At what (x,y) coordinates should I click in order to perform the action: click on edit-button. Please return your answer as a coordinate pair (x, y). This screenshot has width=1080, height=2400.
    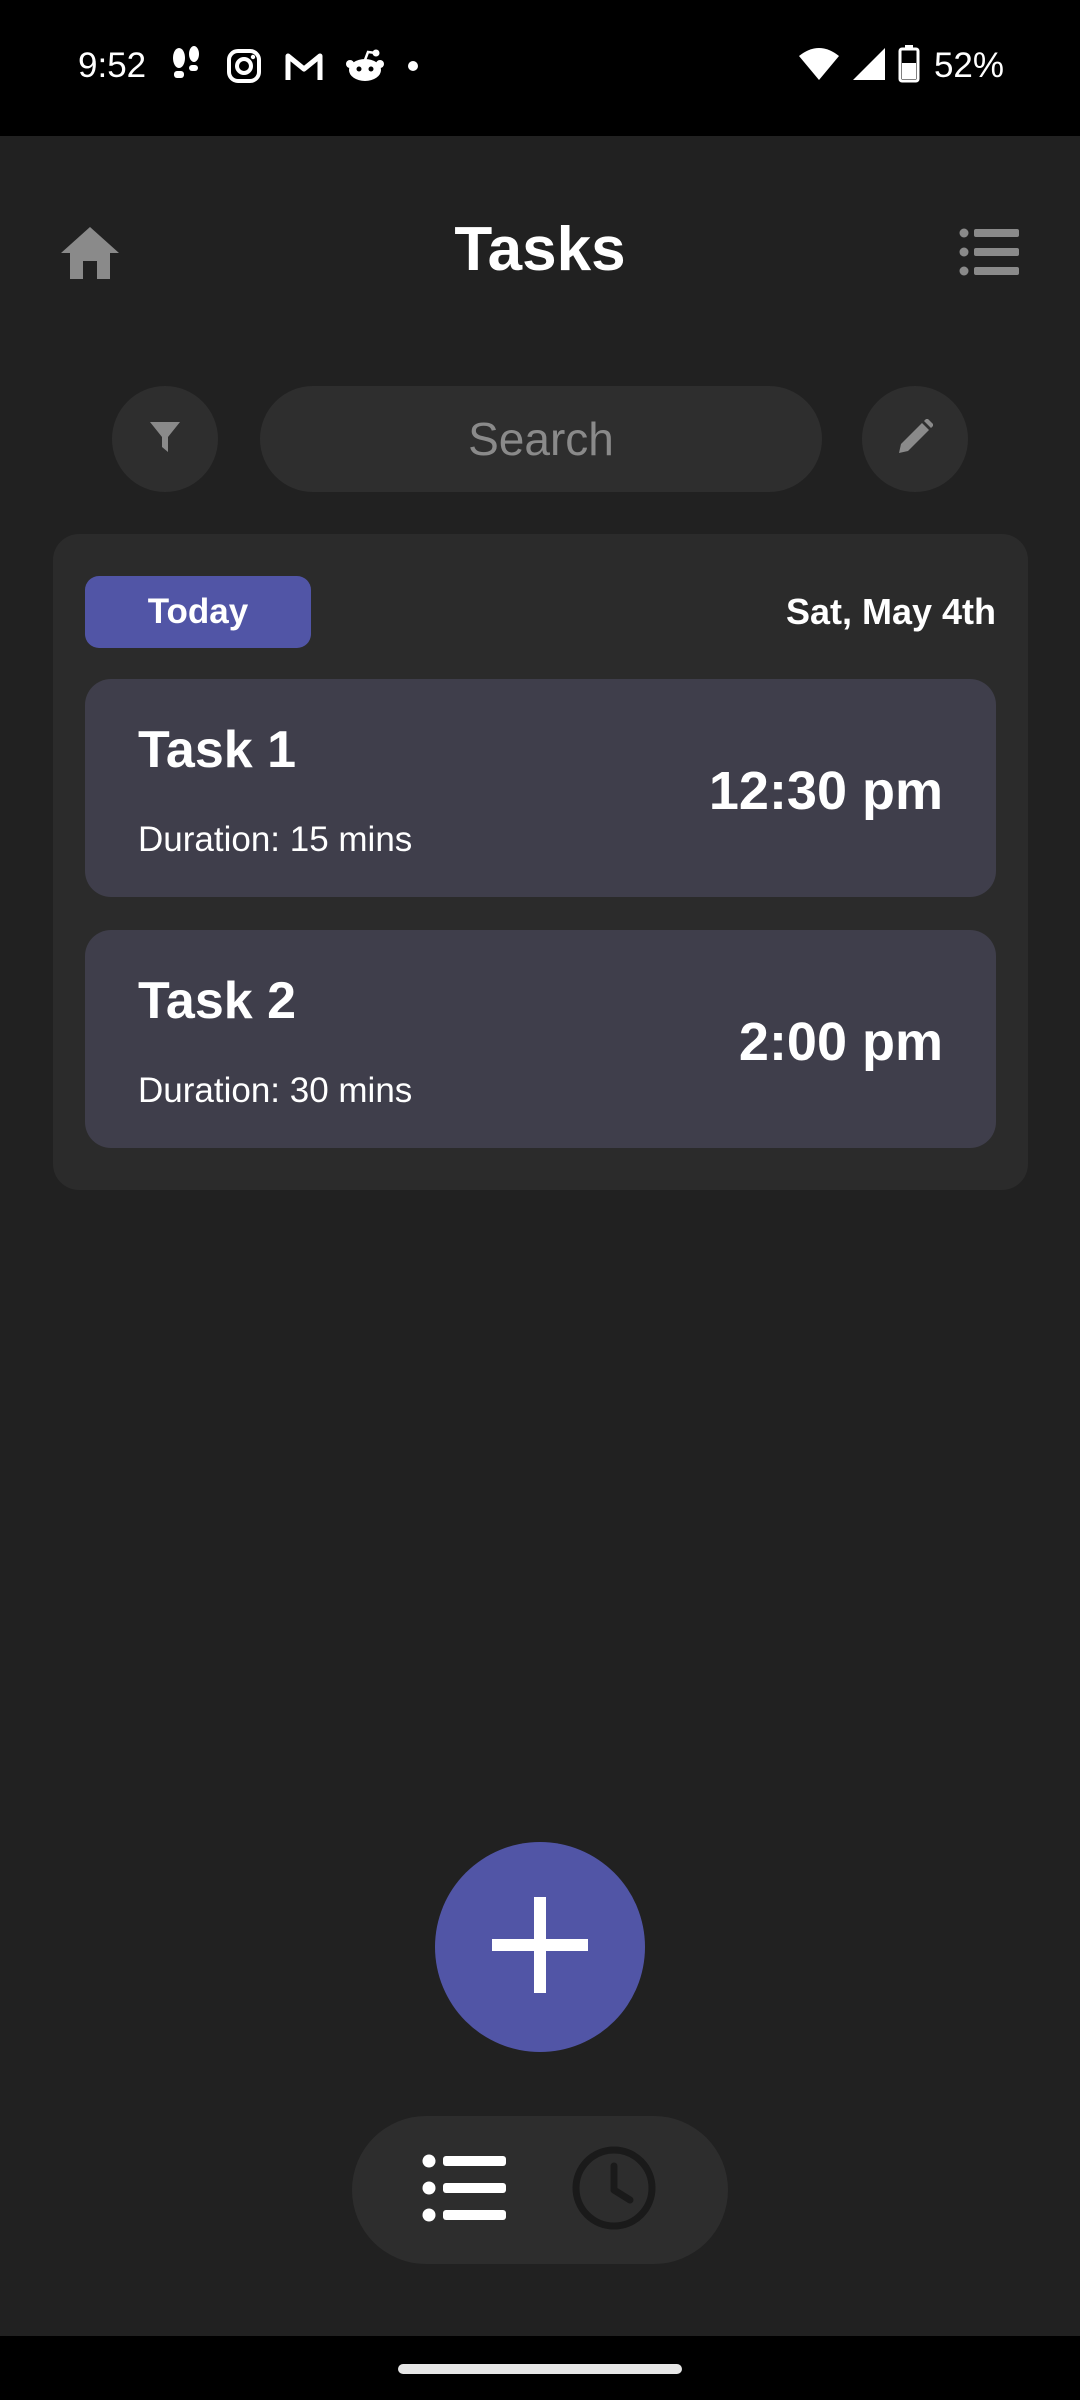
    Looking at the image, I should click on (915, 439).